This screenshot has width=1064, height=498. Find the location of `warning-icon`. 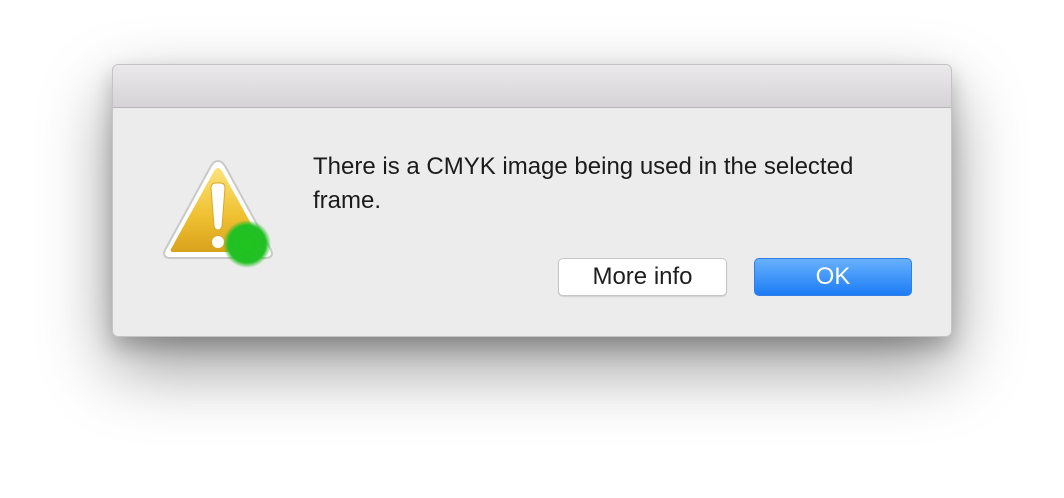

warning-icon is located at coordinates (218, 214).